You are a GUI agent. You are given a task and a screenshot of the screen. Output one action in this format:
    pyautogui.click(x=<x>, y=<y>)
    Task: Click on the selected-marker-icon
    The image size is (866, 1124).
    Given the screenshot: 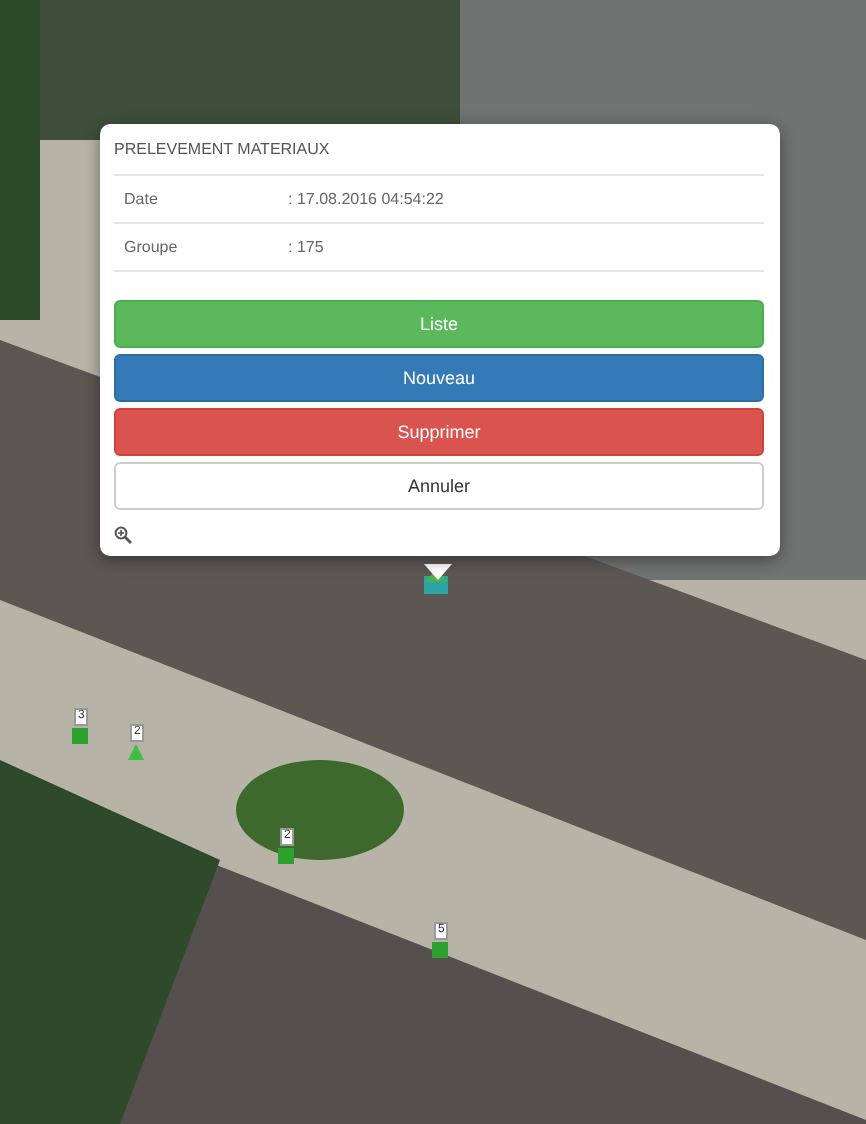 What is the action you would take?
    pyautogui.click(x=436, y=583)
    